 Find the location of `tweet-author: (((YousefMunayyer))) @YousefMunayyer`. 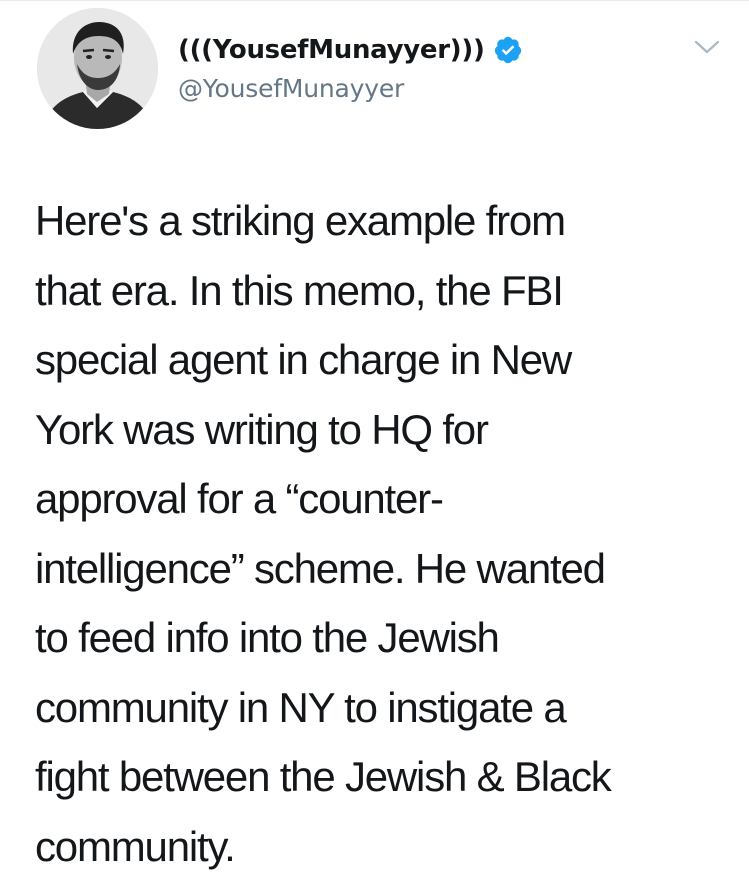

tweet-author: (((YousefMunayyer))) @YousefMunayyer is located at coordinates (350, 65).